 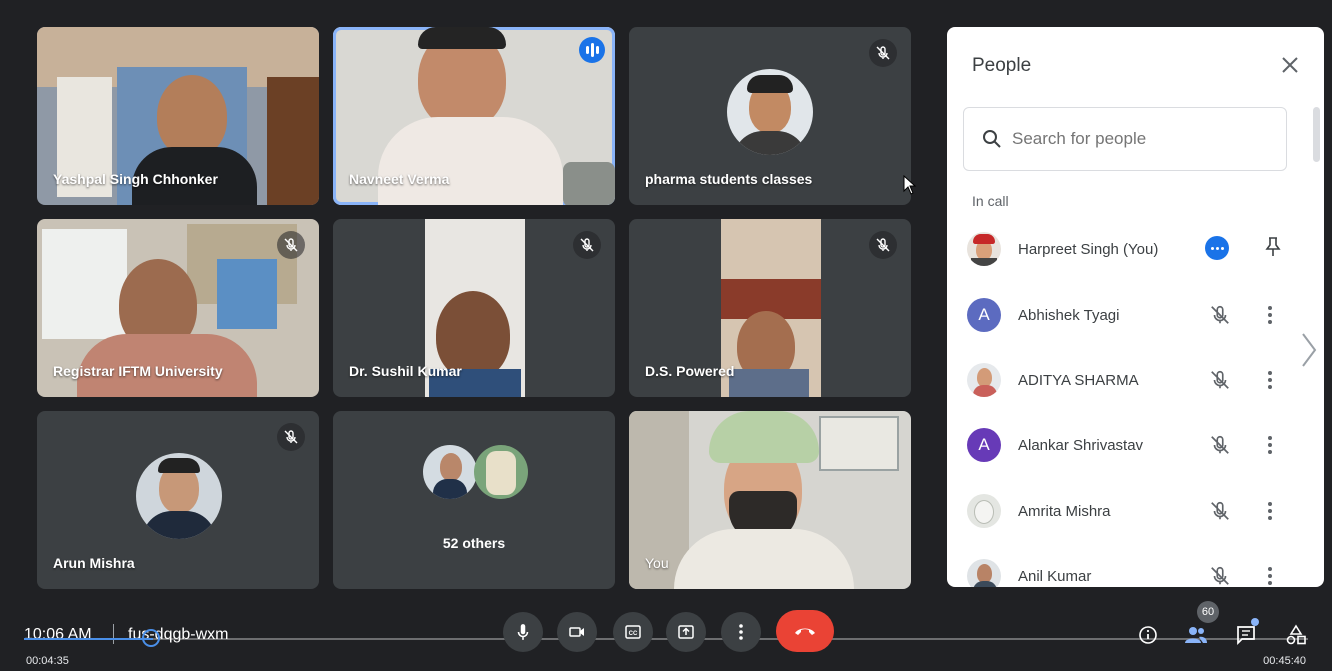 What do you see at coordinates (690, 371) in the screenshot?
I see `participant-name: D.S. Powered` at bounding box center [690, 371].